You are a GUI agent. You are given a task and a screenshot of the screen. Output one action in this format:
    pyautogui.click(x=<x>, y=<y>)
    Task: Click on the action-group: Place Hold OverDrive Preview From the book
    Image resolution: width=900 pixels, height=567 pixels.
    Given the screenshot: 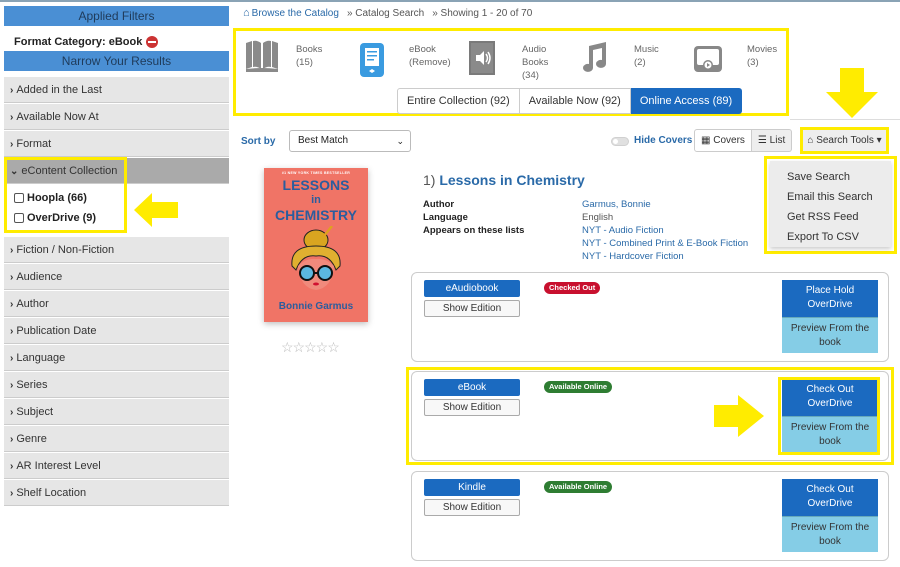 What is the action you would take?
    pyautogui.click(x=830, y=316)
    